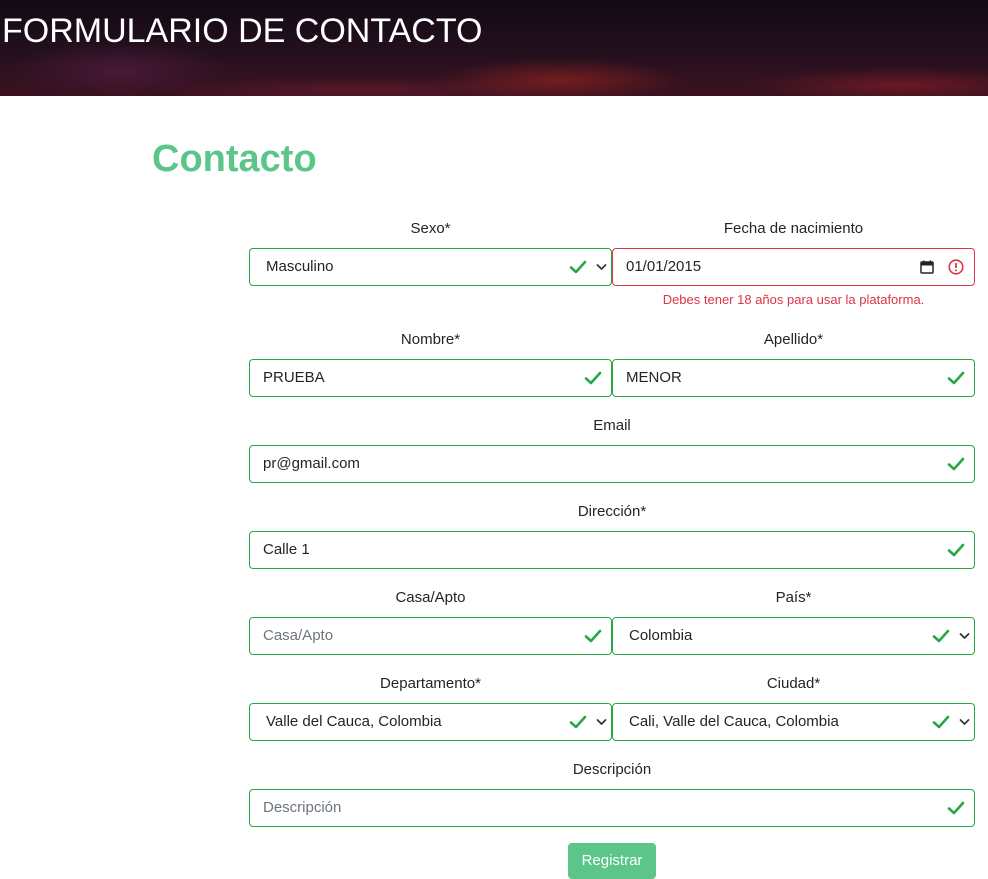  Describe the element at coordinates (302, 807) in the screenshot. I see `descripcion-placeholder: Descripción` at that location.